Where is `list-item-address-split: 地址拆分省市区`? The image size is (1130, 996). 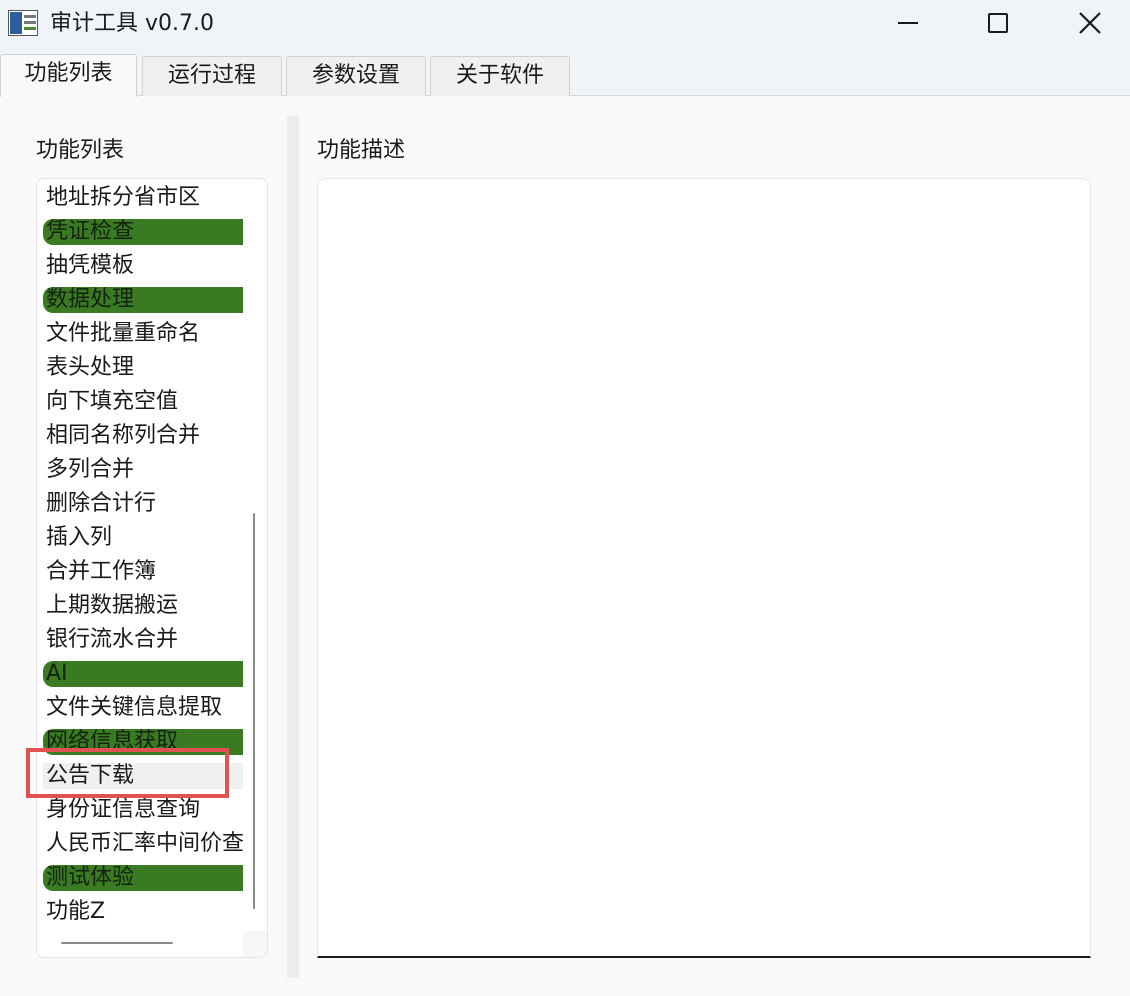
list-item-address-split: 地址拆分省市区 is located at coordinates (143, 198).